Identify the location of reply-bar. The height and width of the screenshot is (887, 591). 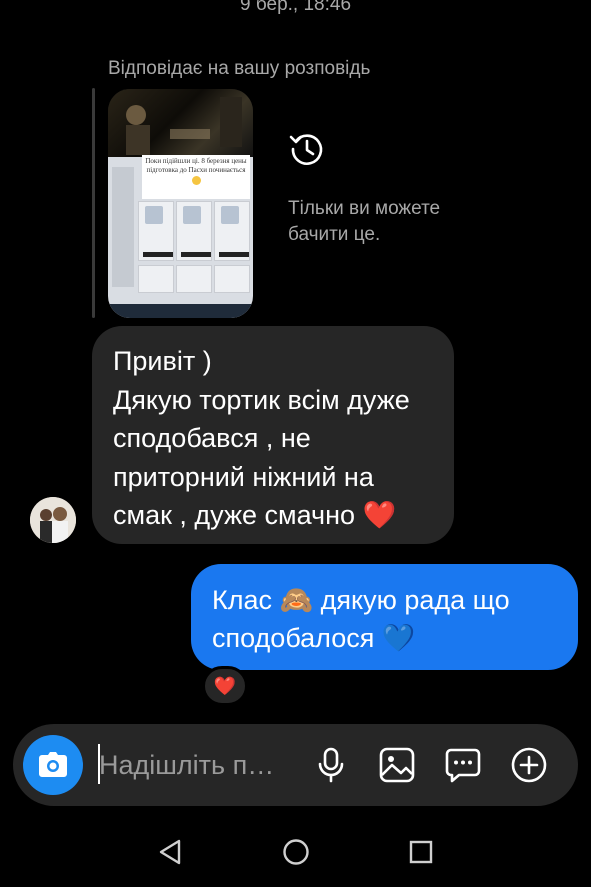
(93, 203).